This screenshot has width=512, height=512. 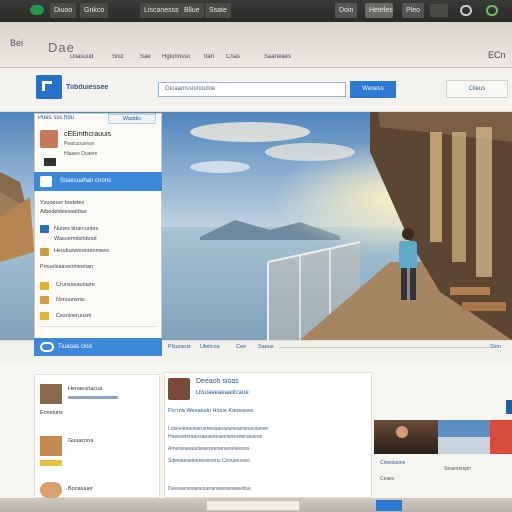 I want to click on caption-right: Sion, so click(x=495, y=347).